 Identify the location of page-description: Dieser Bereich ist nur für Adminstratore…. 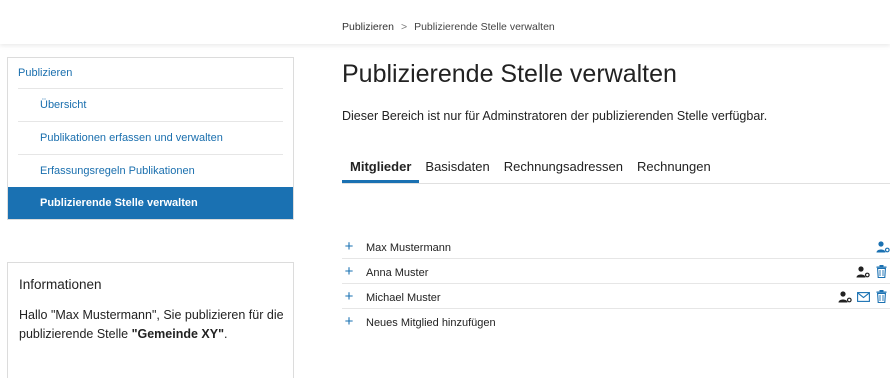
(555, 116).